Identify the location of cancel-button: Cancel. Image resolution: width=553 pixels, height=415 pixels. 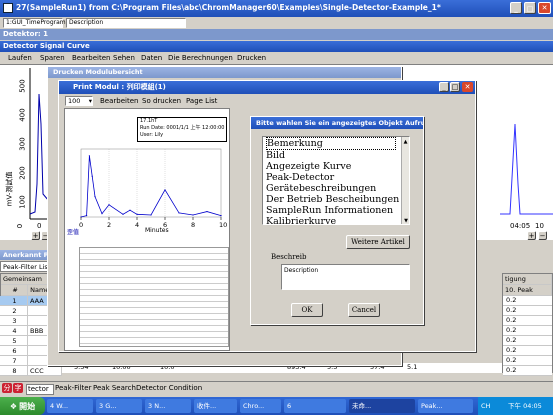
(364, 310).